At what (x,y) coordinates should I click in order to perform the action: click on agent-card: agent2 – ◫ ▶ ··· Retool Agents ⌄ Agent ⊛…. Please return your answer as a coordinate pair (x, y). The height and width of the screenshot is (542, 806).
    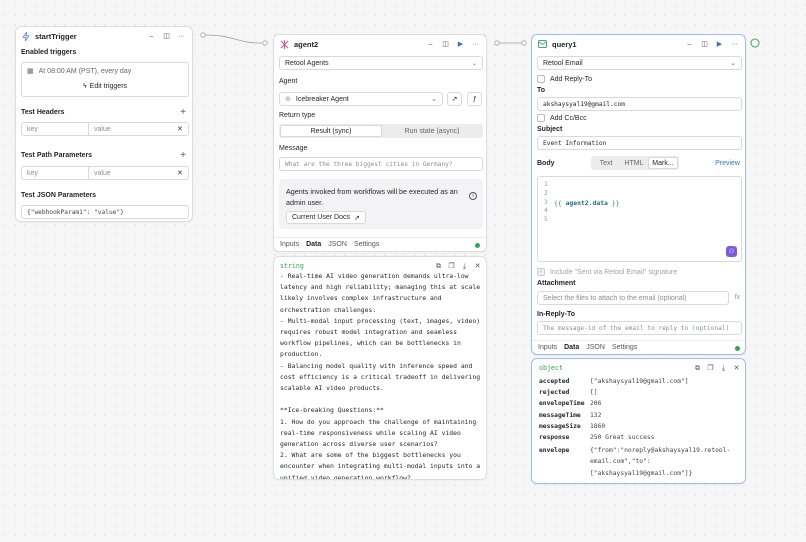
    Looking at the image, I should click on (380, 143).